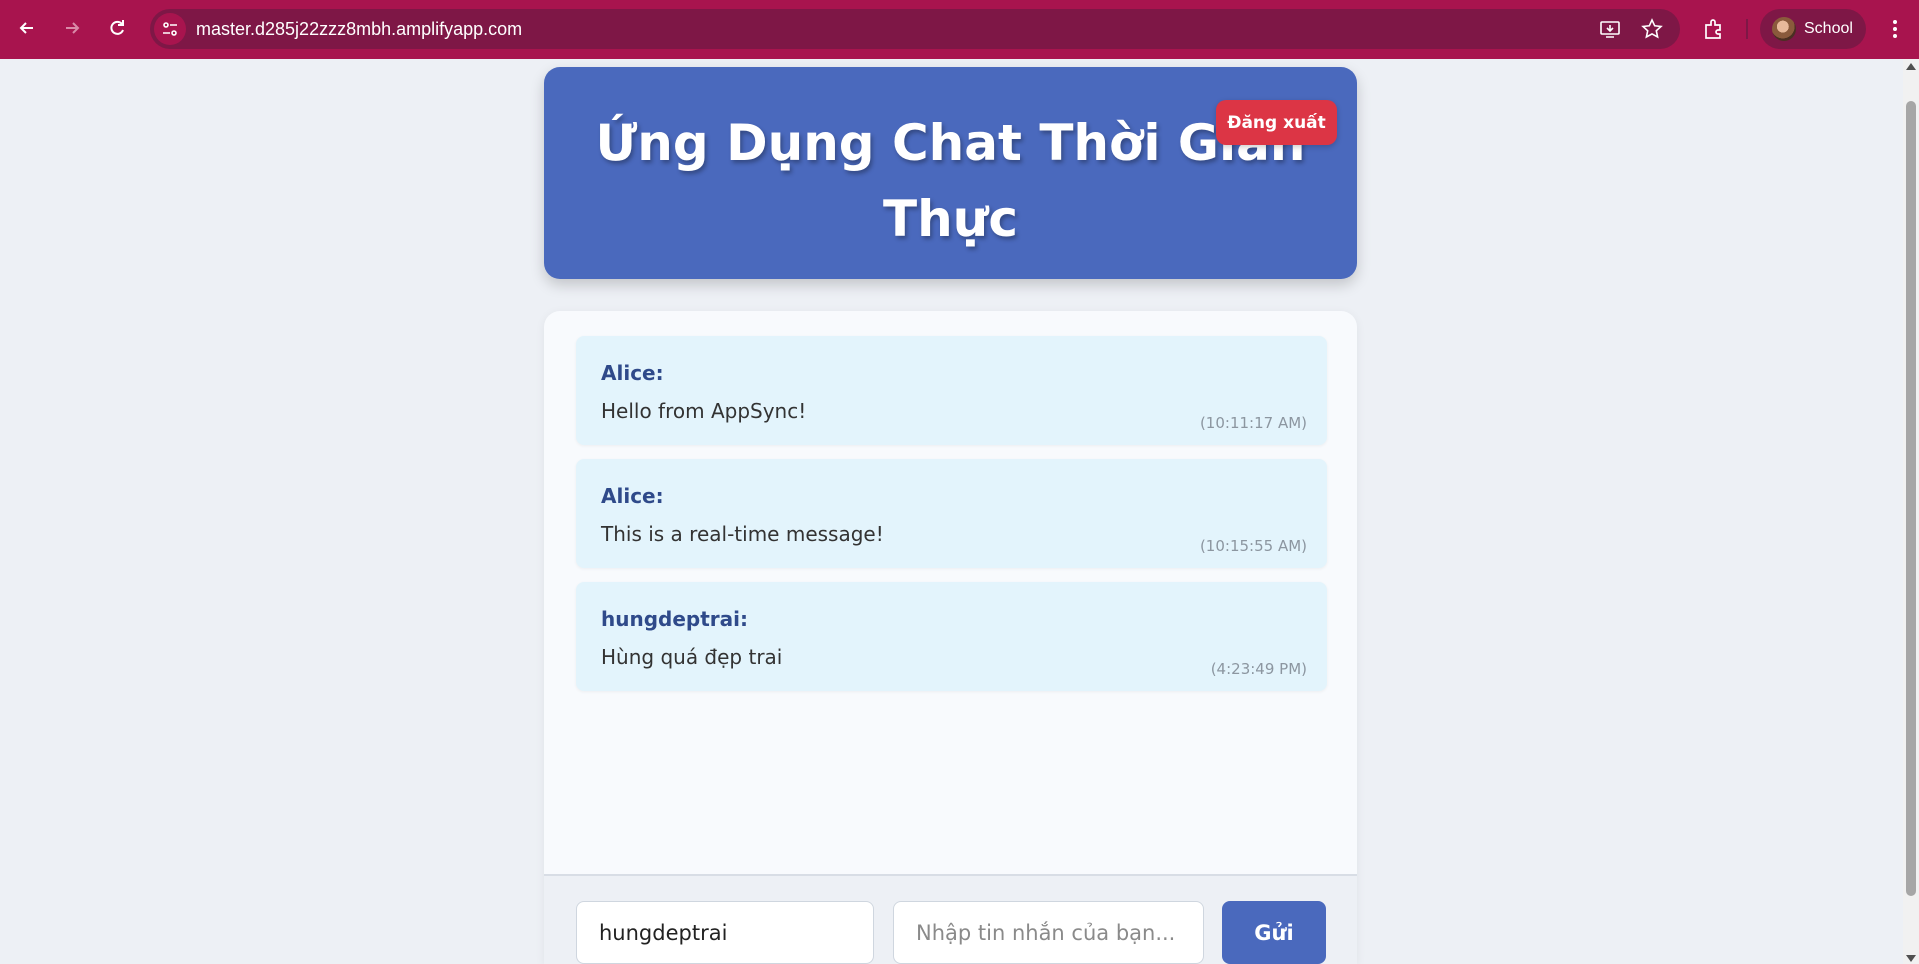 The height and width of the screenshot is (964, 1919). What do you see at coordinates (951, 390) in the screenshot?
I see `list-item: Alice: Hello from AppSync! (10:11:17 AM)` at bounding box center [951, 390].